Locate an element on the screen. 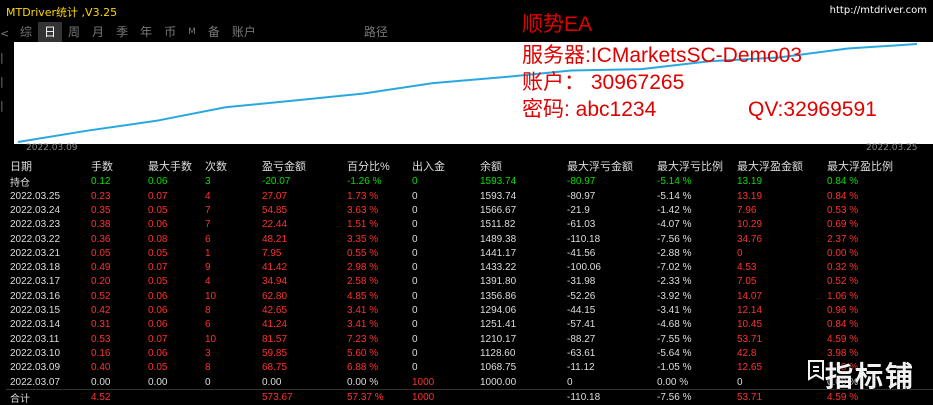  tab-monthly: 月 is located at coordinates (98, 32).